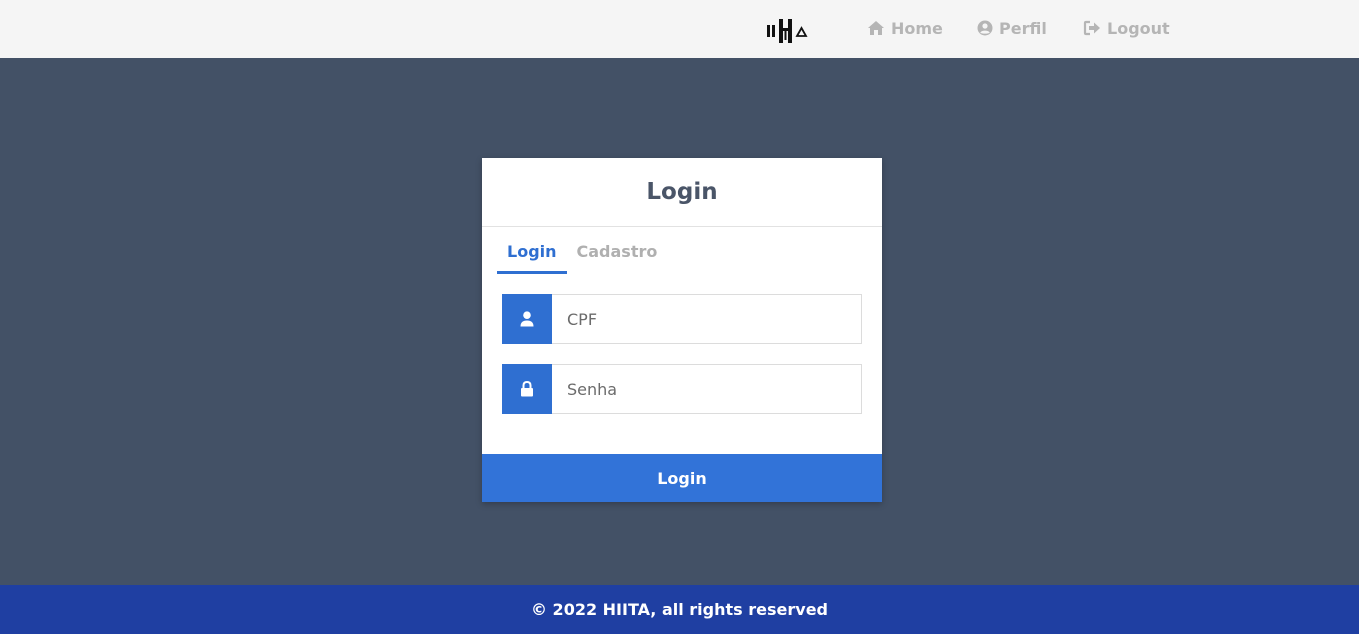  I want to click on cpf-field-icon-box, so click(527, 319).